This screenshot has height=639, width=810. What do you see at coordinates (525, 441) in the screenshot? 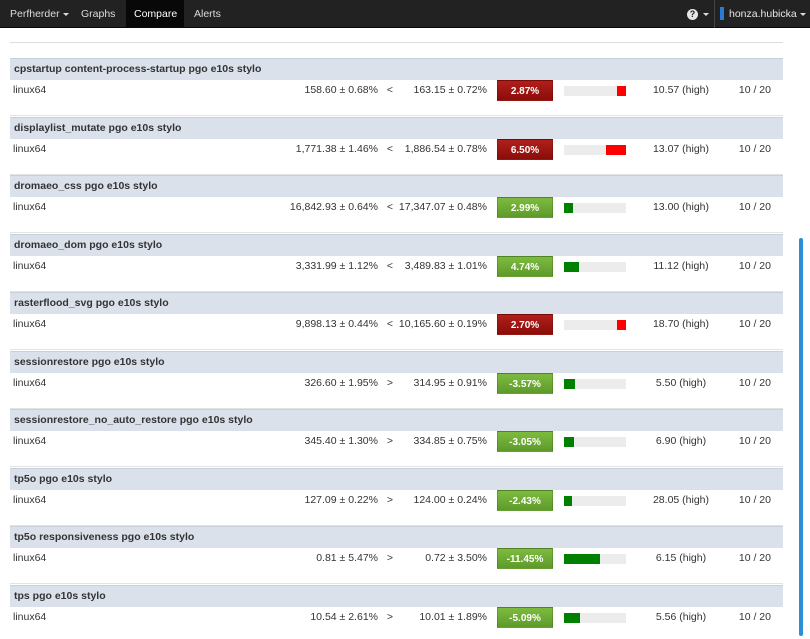
I see `delta-badge: -3.05%` at bounding box center [525, 441].